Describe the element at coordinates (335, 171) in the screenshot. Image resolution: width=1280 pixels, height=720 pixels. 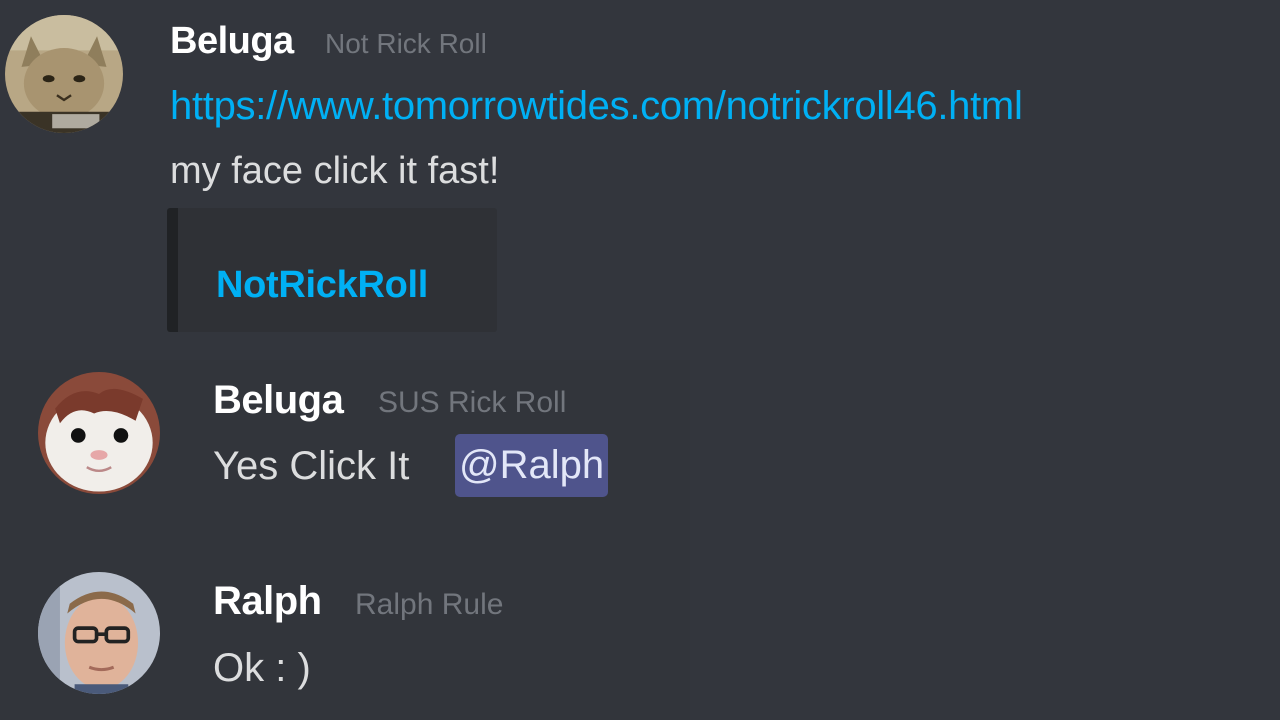
I see `message-text: my face click it fast!` at that location.